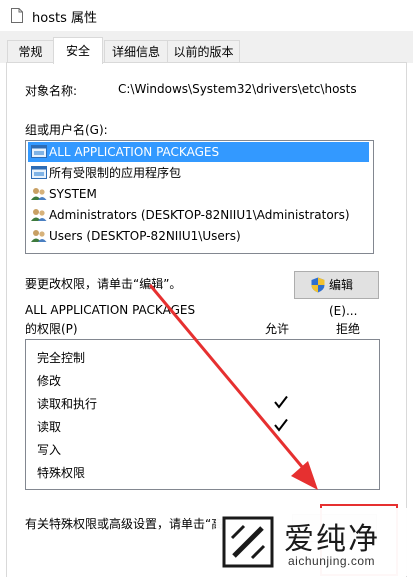 This screenshot has height=577, width=413. I want to click on document-icon, so click(17, 15).